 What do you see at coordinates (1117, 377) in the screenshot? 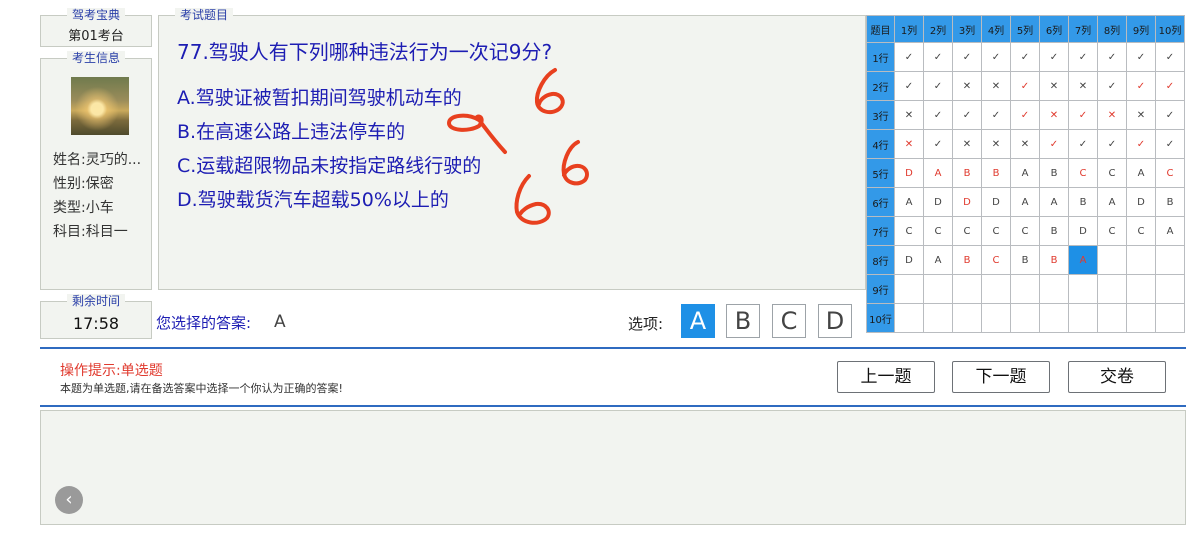
I see `submit-exam-button: 交卷` at bounding box center [1117, 377].